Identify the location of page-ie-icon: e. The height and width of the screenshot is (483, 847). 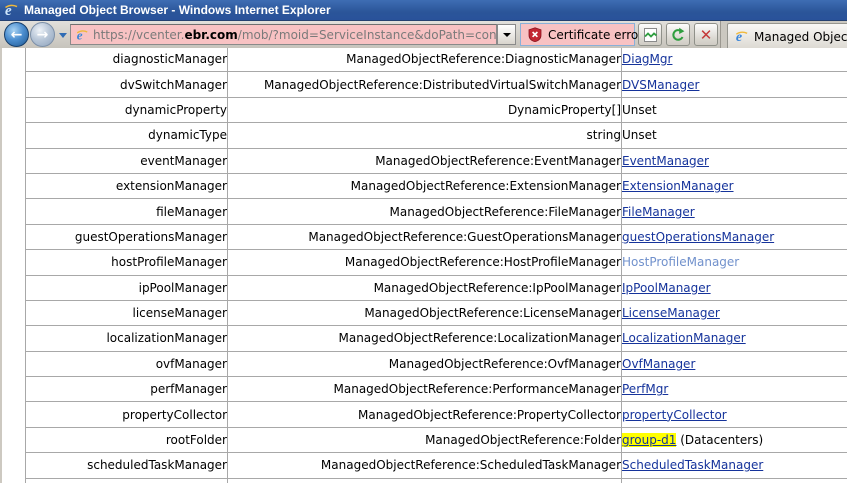
(82, 35).